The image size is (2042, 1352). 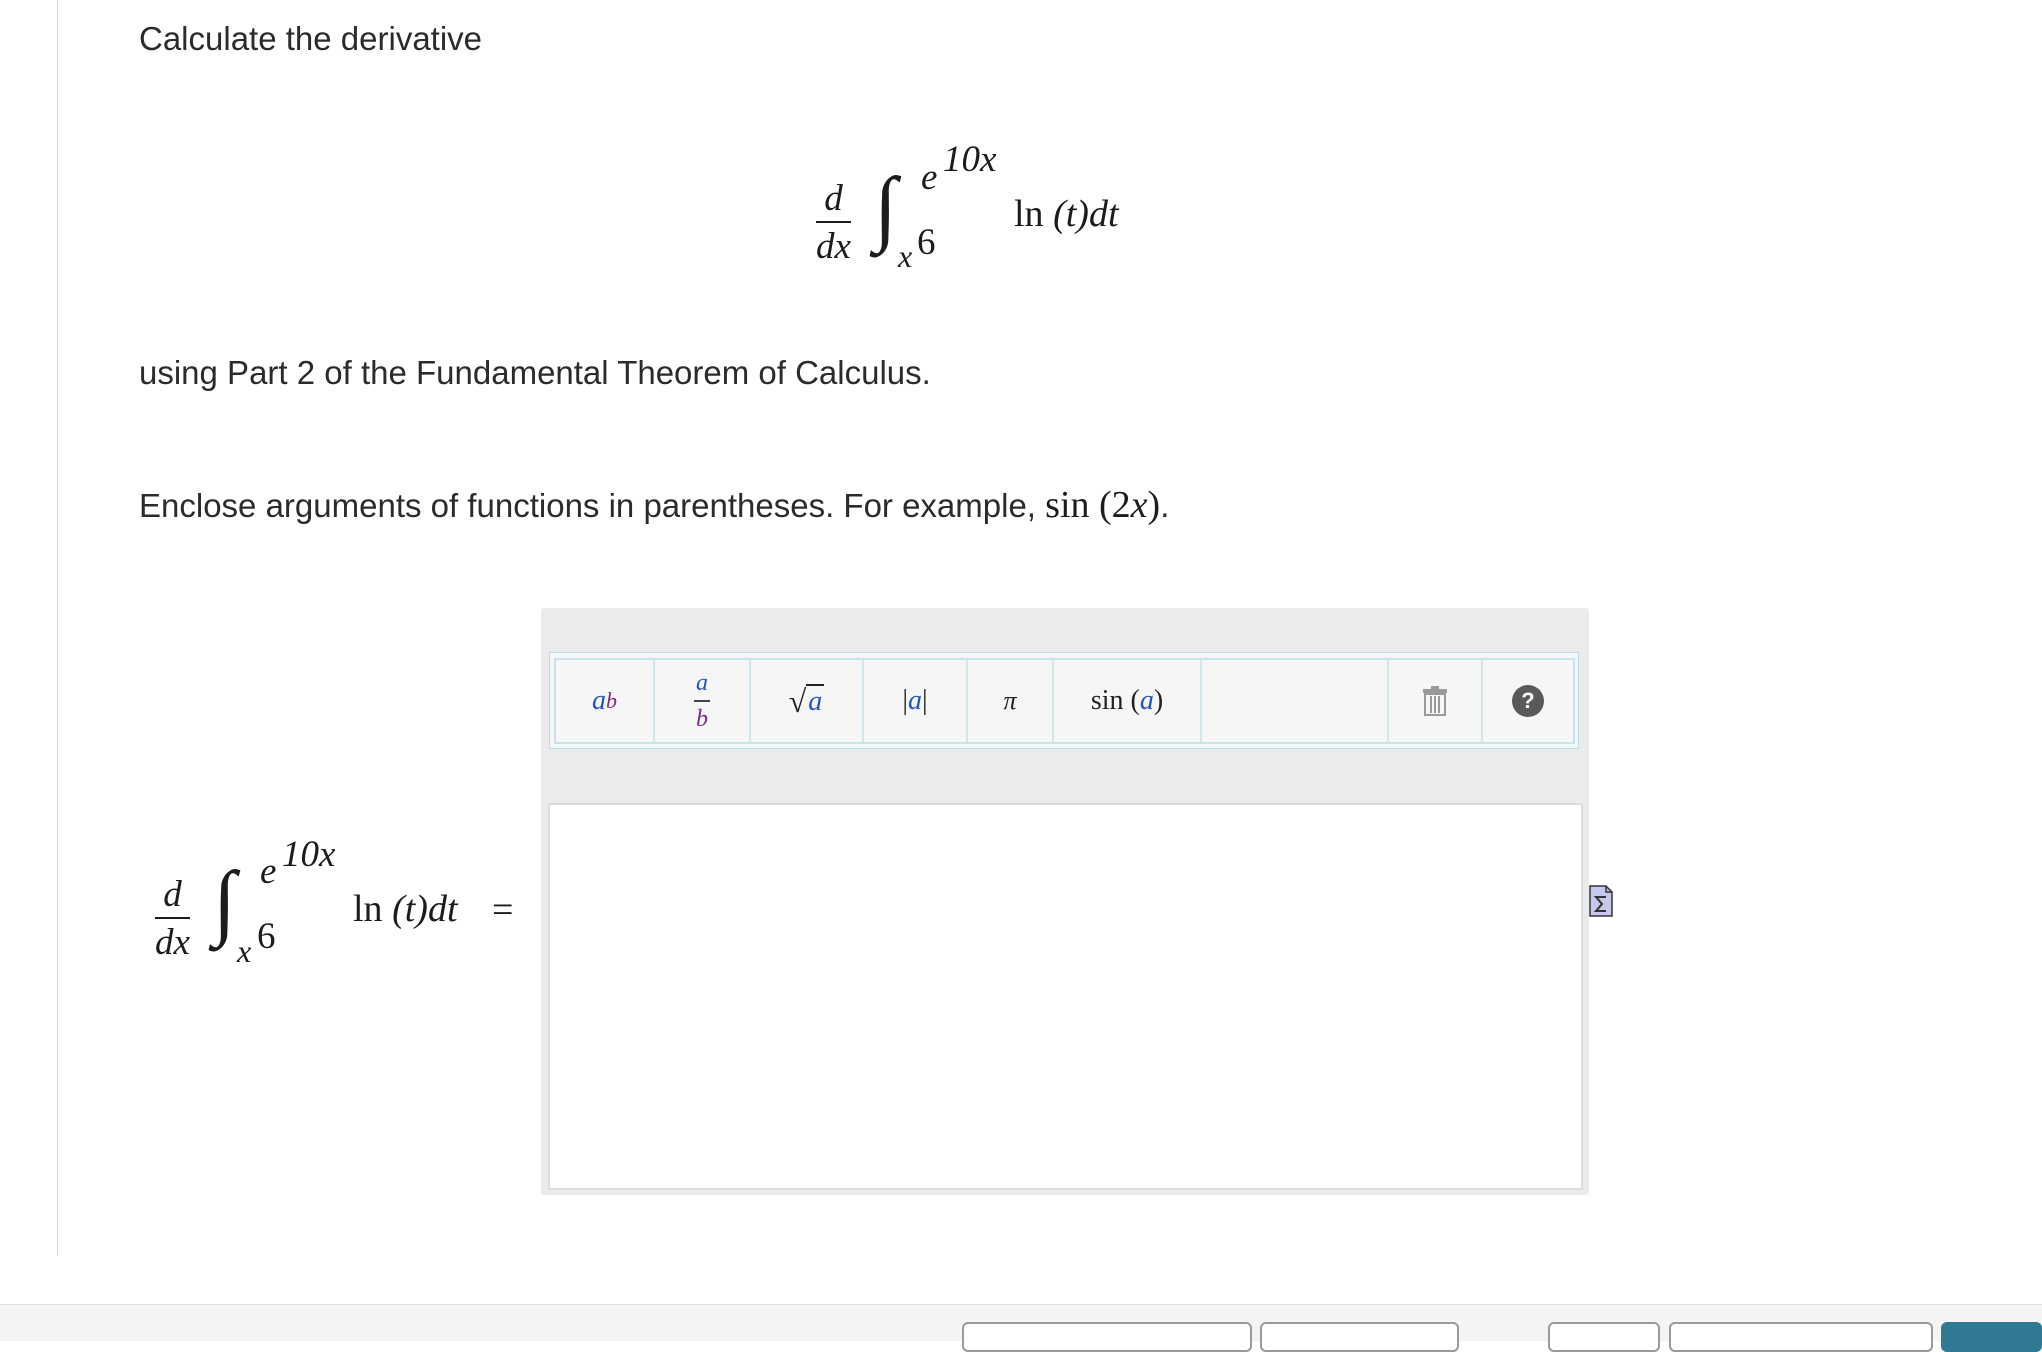 What do you see at coordinates (702, 719) in the screenshot?
I see `fraction-denominator: b` at bounding box center [702, 719].